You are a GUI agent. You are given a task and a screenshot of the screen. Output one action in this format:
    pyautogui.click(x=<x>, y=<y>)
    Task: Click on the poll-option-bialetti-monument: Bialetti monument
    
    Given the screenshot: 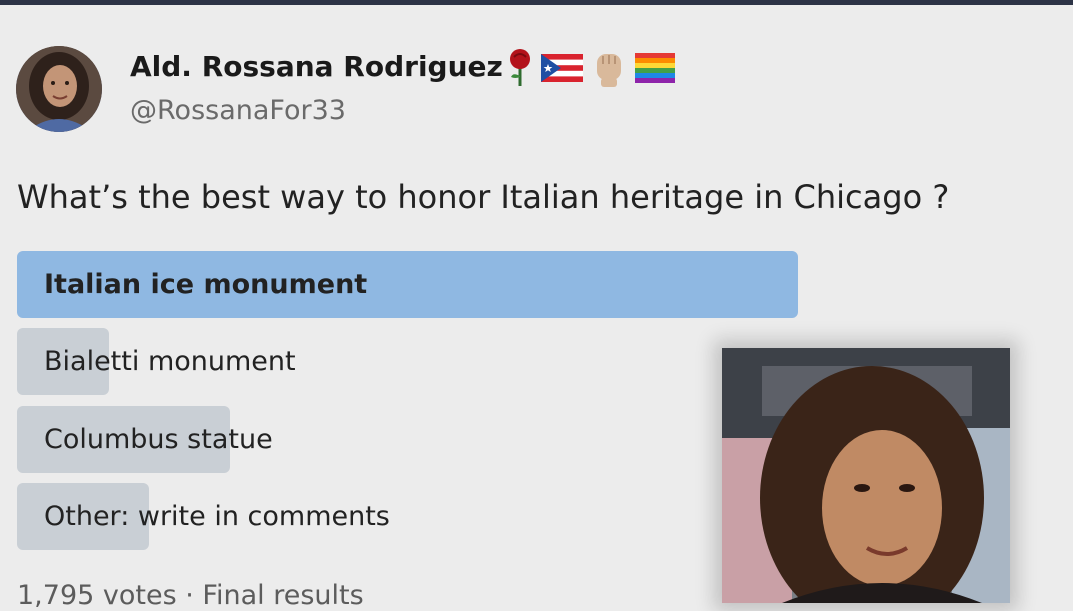 What is the action you would take?
    pyautogui.click(x=227, y=361)
    